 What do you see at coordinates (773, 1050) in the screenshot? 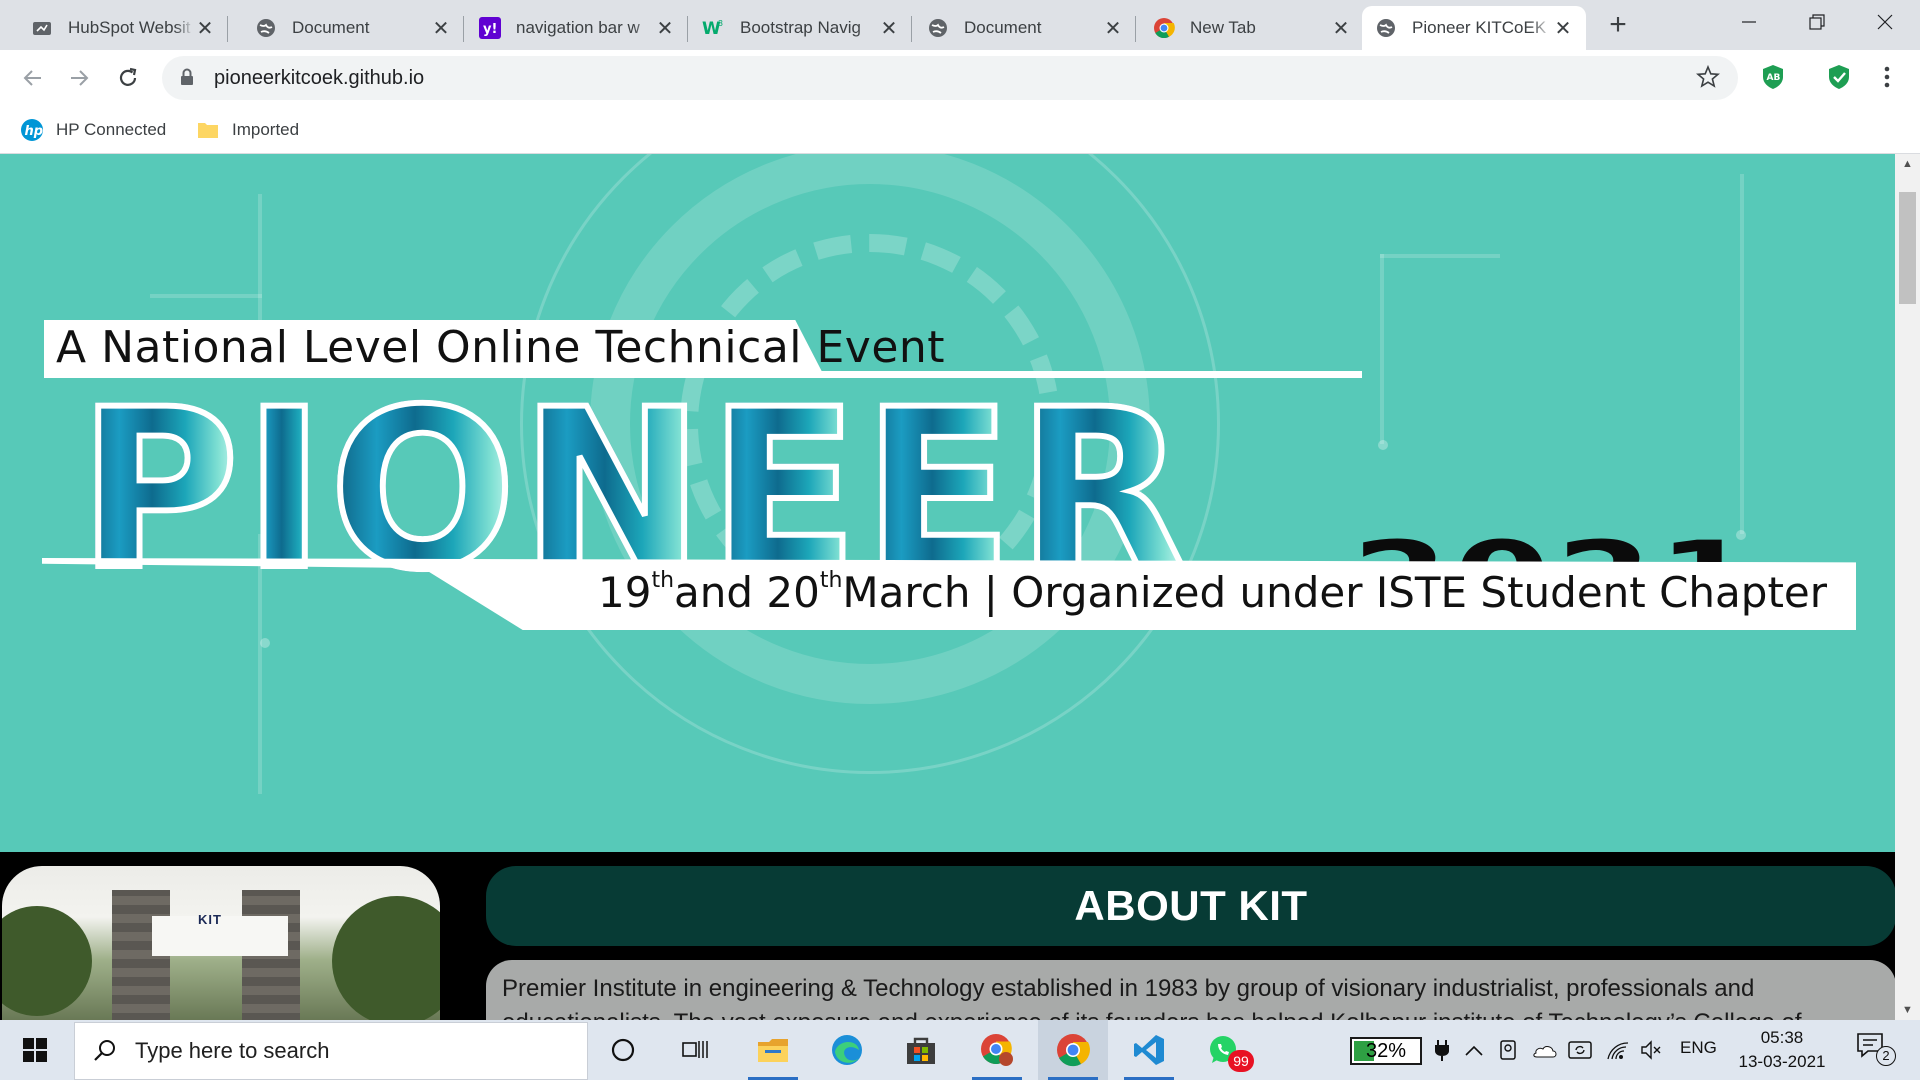
I see `file-explorer-icon` at bounding box center [773, 1050].